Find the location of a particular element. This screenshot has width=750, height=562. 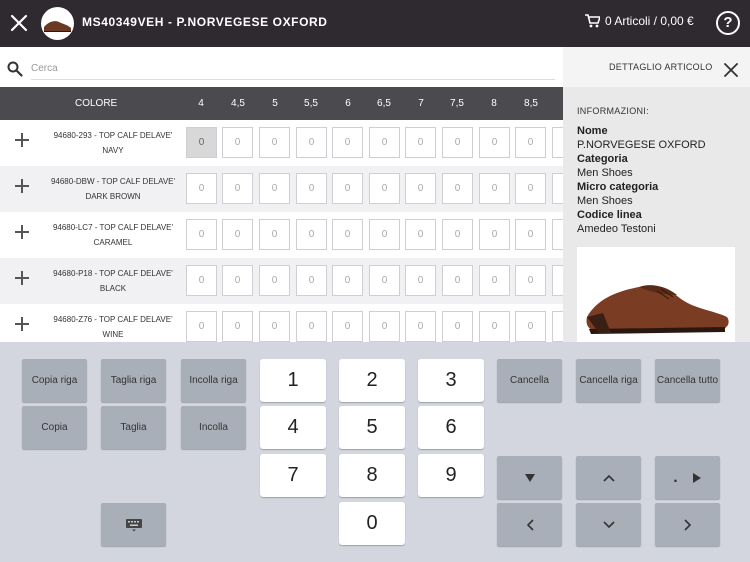

keyboard-button is located at coordinates (133, 524).